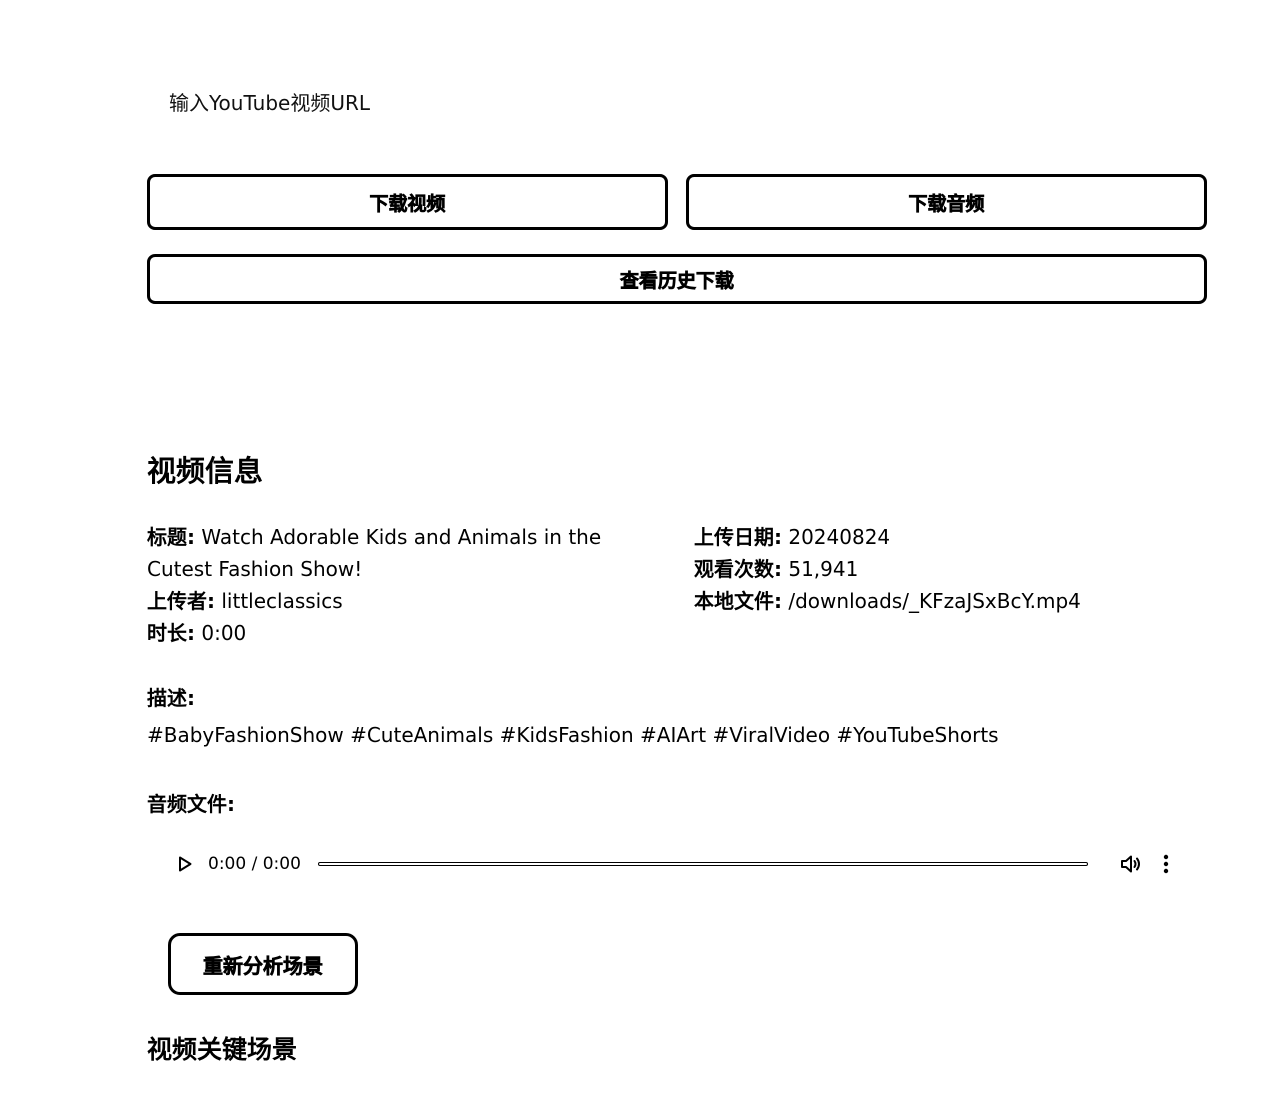  I want to click on local-file-value: /downloads/_KFzaJSxBcY.mp4, so click(934, 601).